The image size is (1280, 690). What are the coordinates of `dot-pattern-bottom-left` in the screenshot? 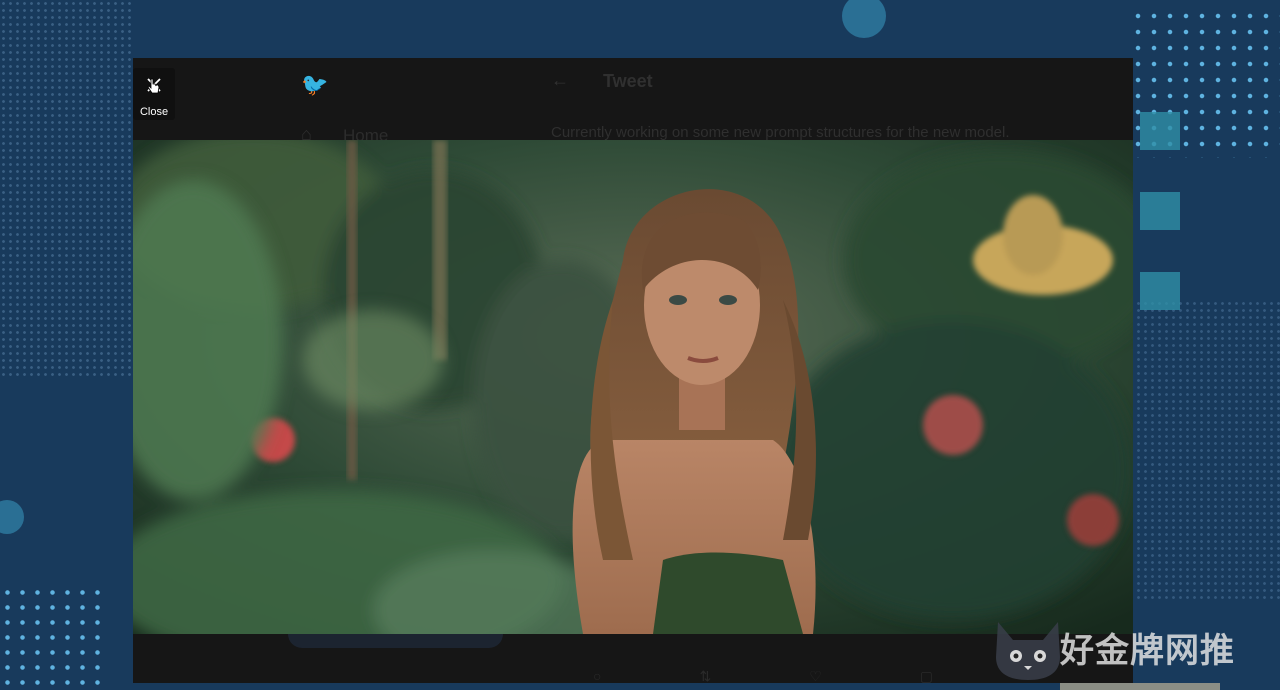 It's located at (55, 637).